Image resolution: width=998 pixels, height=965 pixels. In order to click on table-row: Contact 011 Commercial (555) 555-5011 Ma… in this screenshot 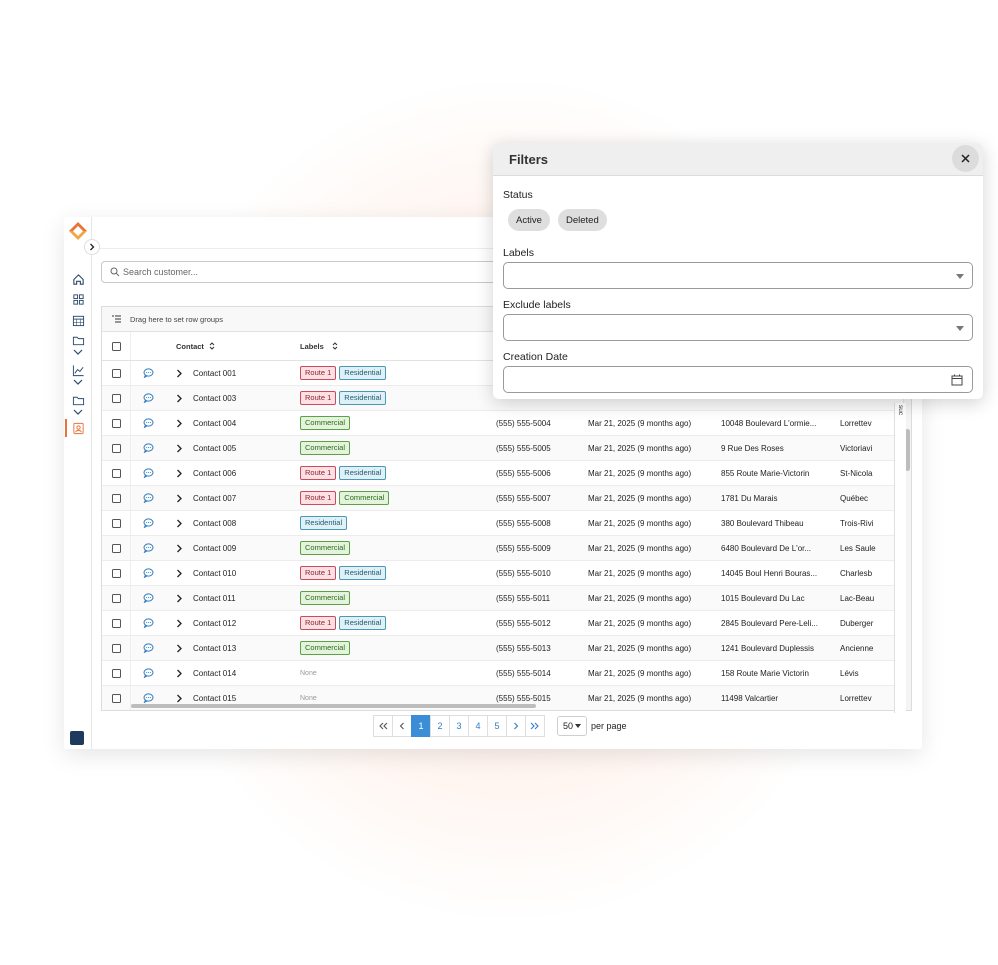, I will do `click(506, 598)`.